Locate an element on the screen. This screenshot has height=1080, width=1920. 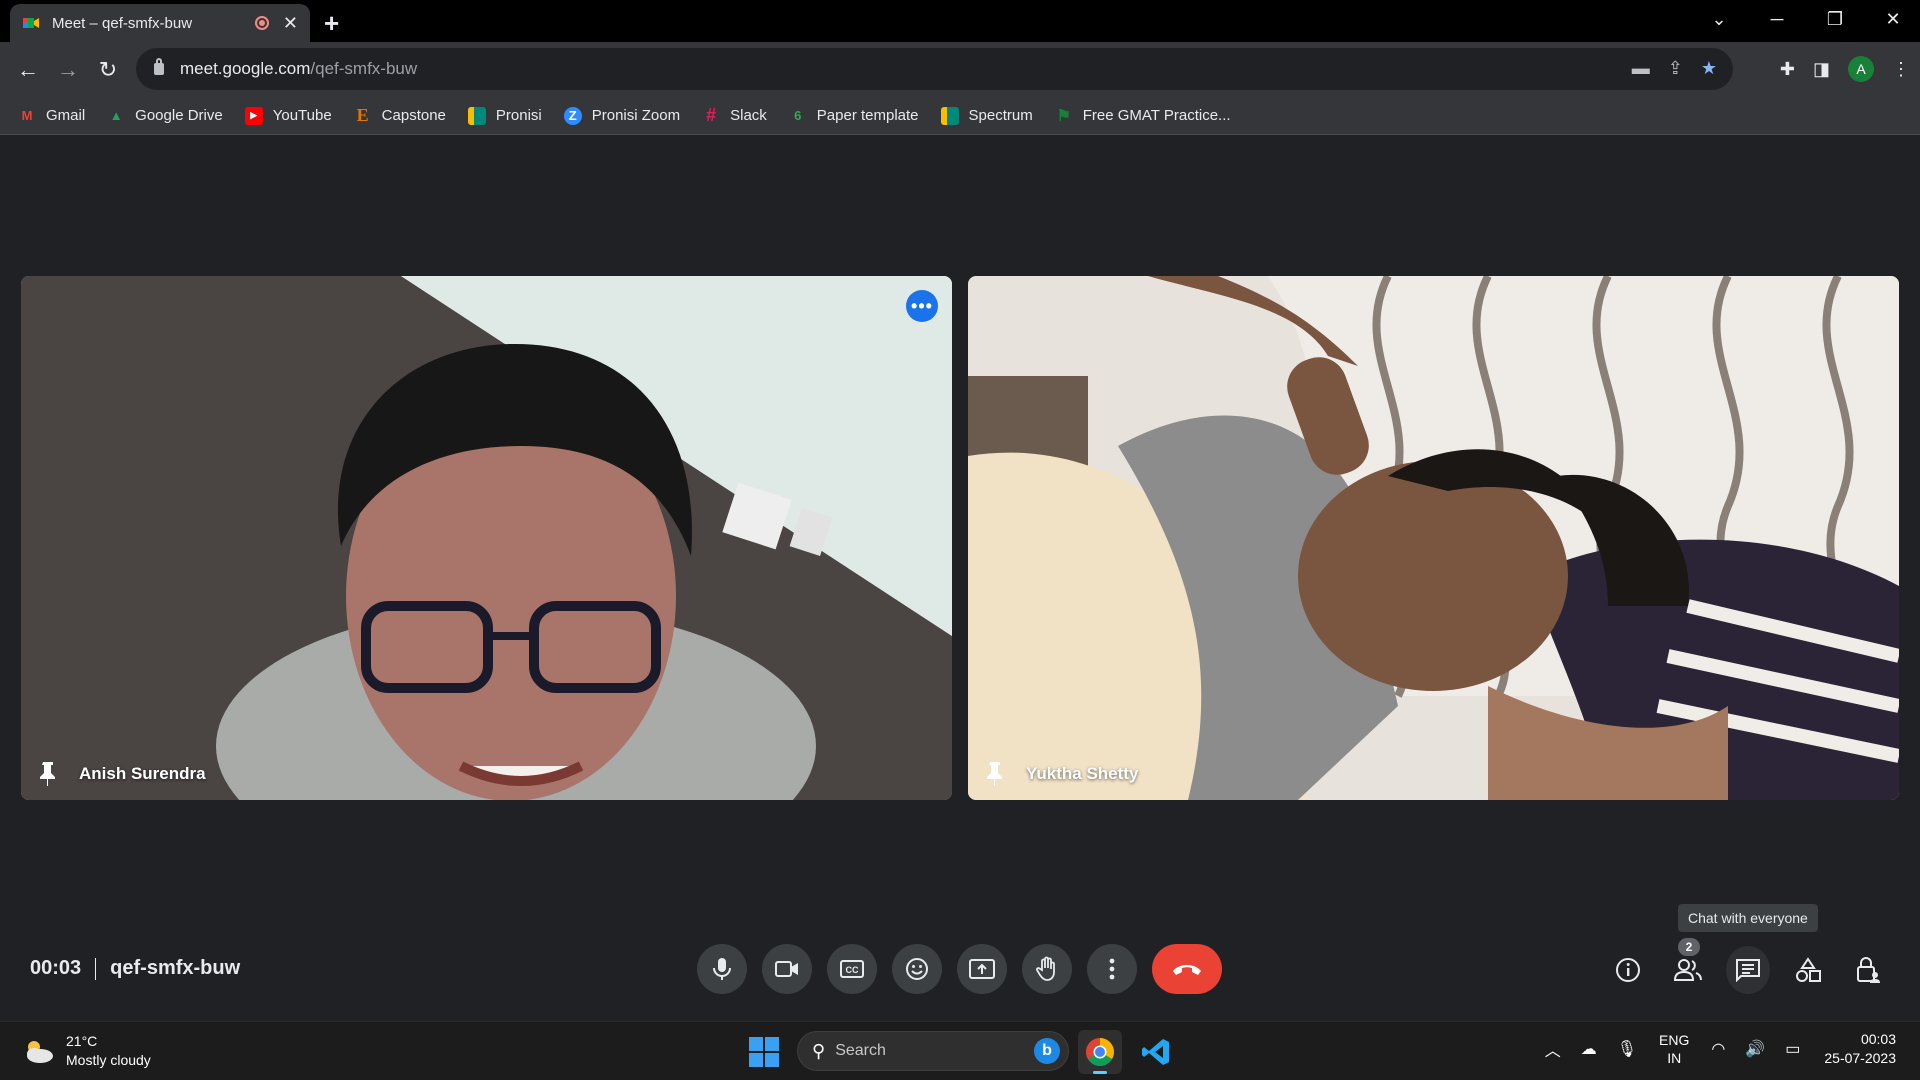
leave-call-button is located at coordinates (1187, 969).